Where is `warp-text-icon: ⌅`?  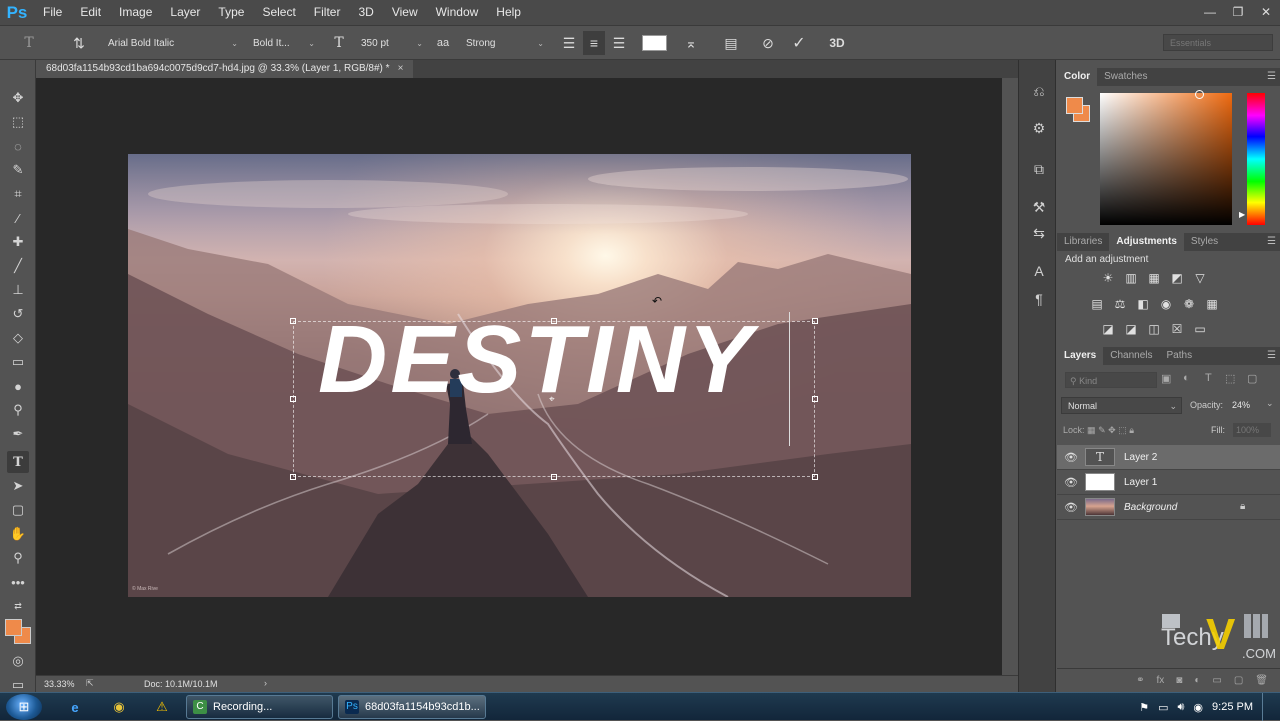 warp-text-icon: ⌅ is located at coordinates (691, 43).